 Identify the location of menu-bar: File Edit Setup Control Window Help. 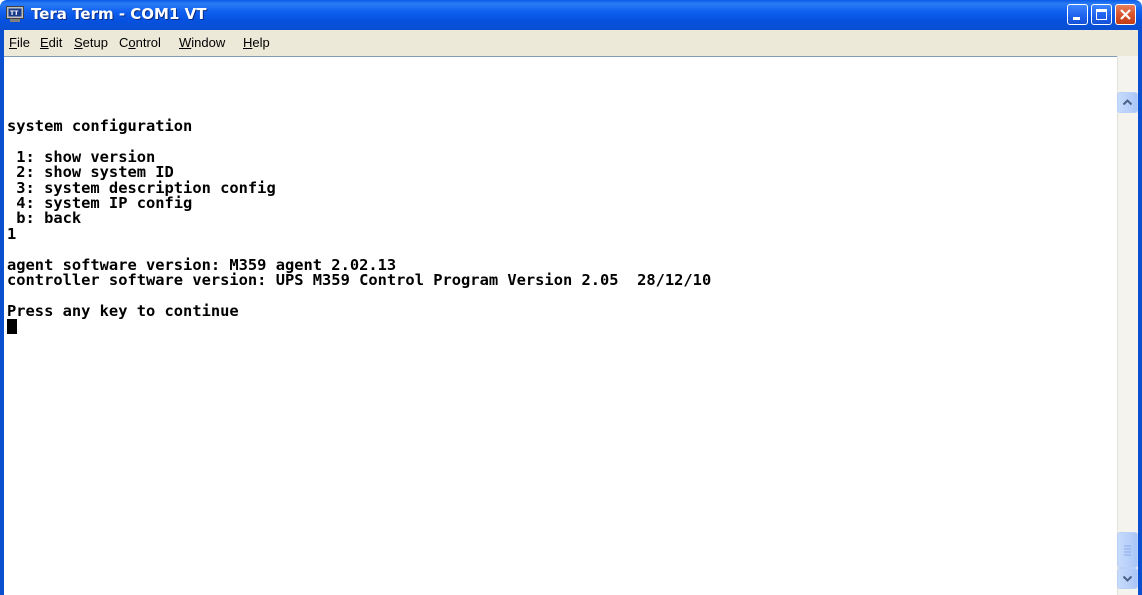
(571, 43).